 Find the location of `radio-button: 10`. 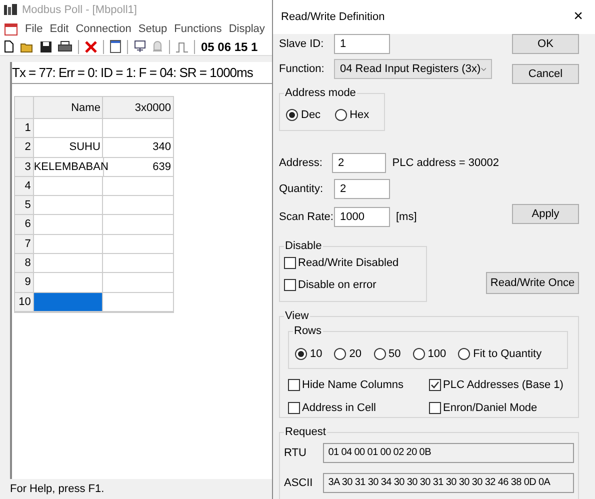

radio-button: 10 is located at coordinates (308, 354).